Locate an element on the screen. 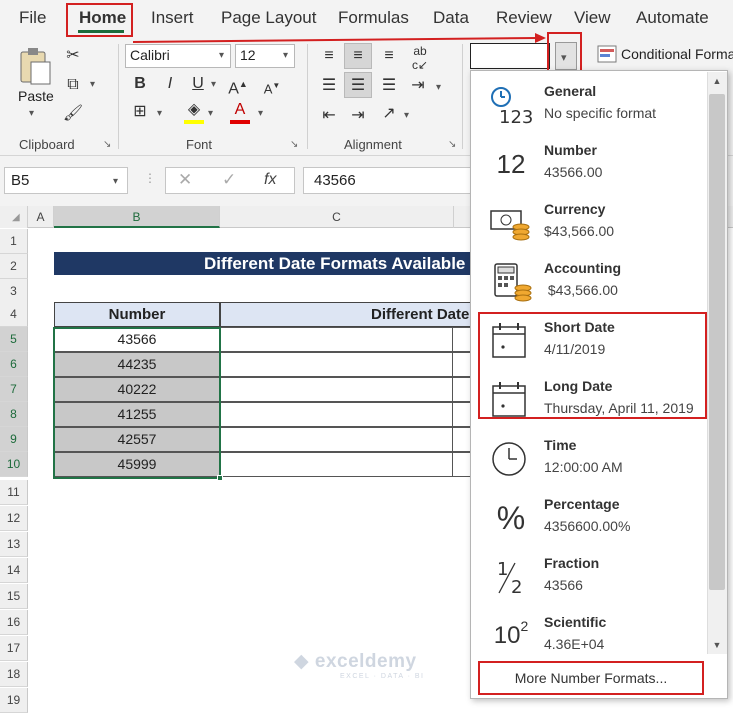  row-header: 13 is located at coordinates (14, 544).